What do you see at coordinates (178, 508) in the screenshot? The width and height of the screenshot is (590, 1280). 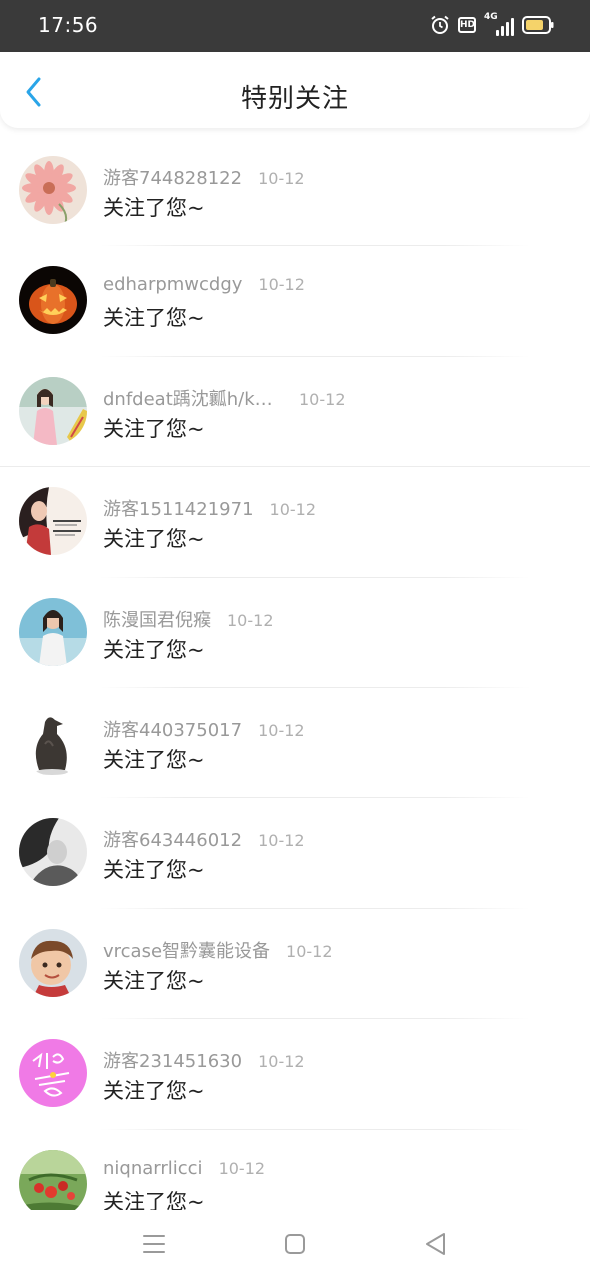 I see `user-name: 游客1511421971` at bounding box center [178, 508].